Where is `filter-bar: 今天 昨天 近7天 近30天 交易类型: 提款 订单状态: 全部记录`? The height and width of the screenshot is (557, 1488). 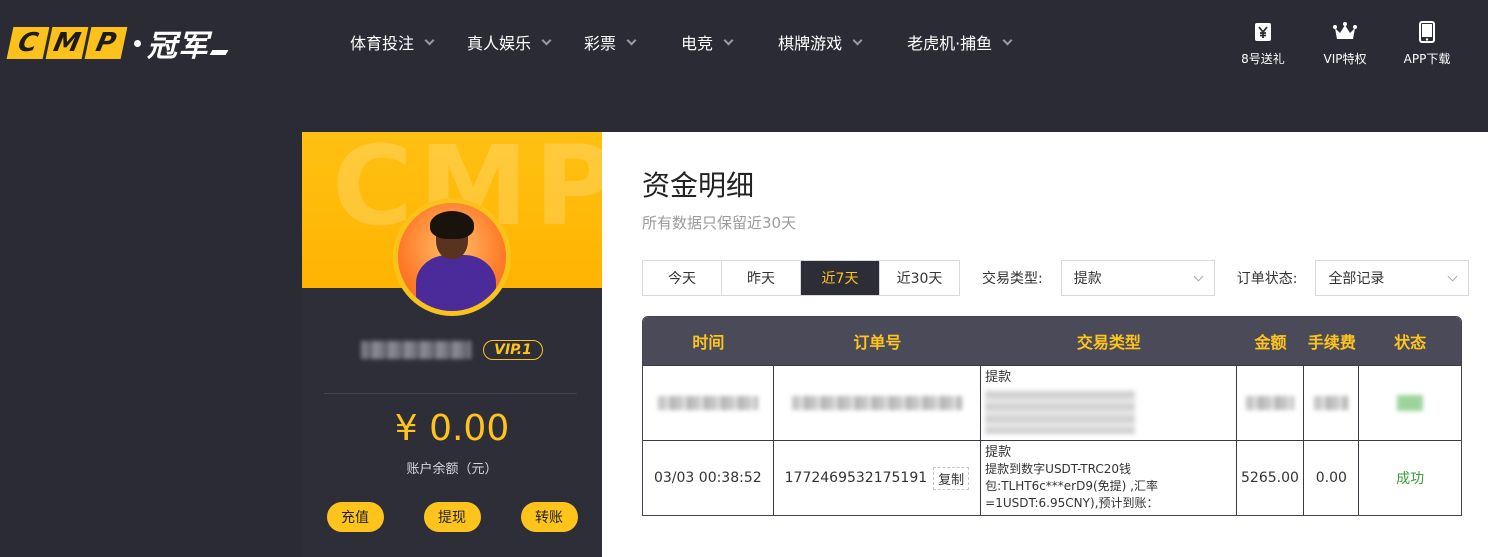 filter-bar: 今天 昨天 近7天 近30天 交易类型: 提款 订单状态: 全部记录 is located at coordinates (1056, 278).